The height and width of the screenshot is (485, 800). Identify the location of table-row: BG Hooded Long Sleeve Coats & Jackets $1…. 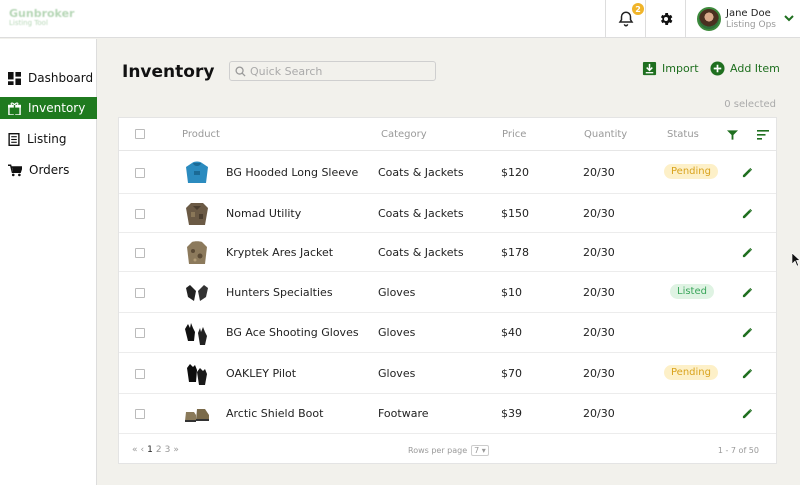
(447, 172).